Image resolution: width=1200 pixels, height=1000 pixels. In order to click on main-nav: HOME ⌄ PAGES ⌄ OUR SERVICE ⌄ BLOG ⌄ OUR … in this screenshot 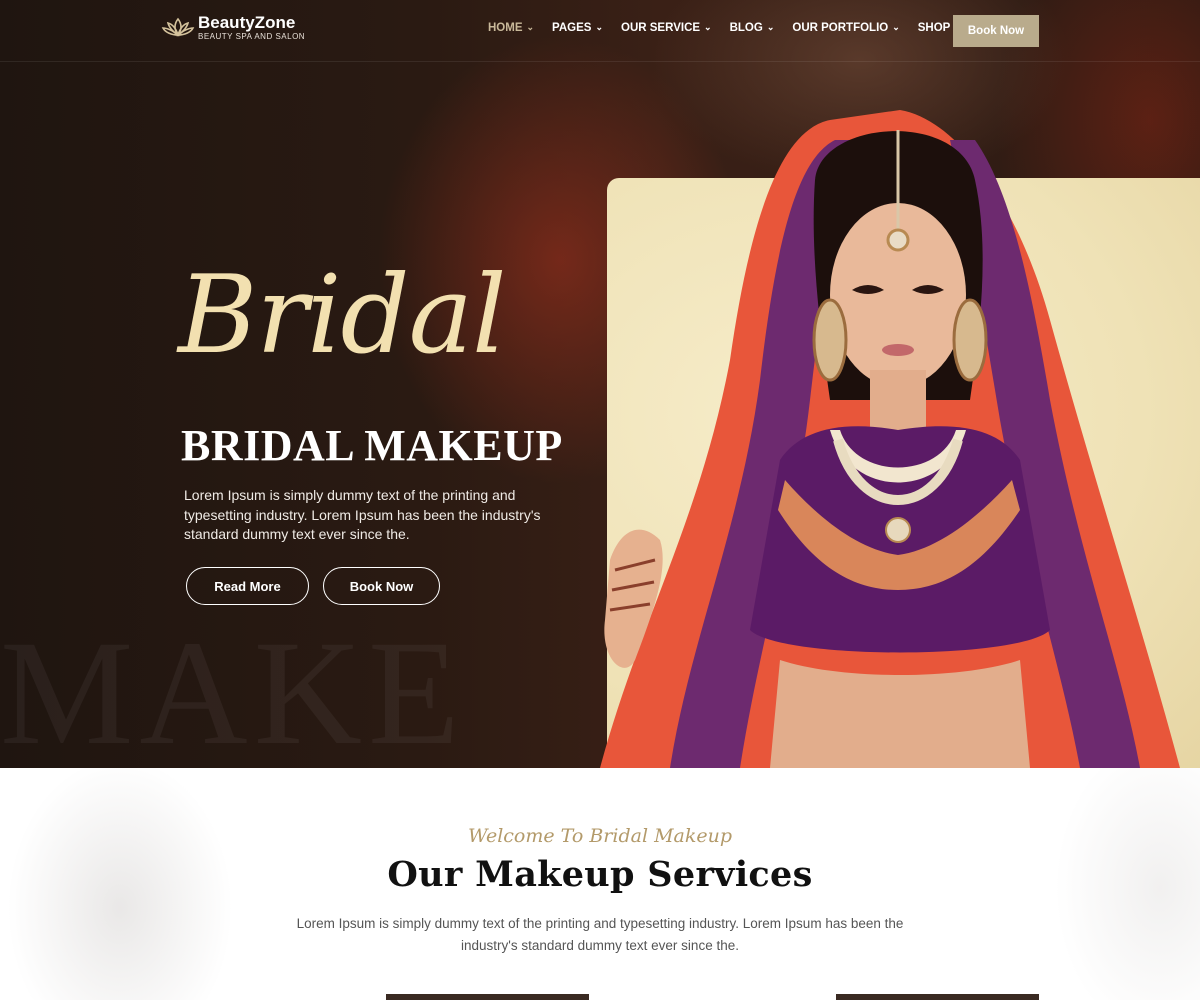, I will do `click(734, 28)`.